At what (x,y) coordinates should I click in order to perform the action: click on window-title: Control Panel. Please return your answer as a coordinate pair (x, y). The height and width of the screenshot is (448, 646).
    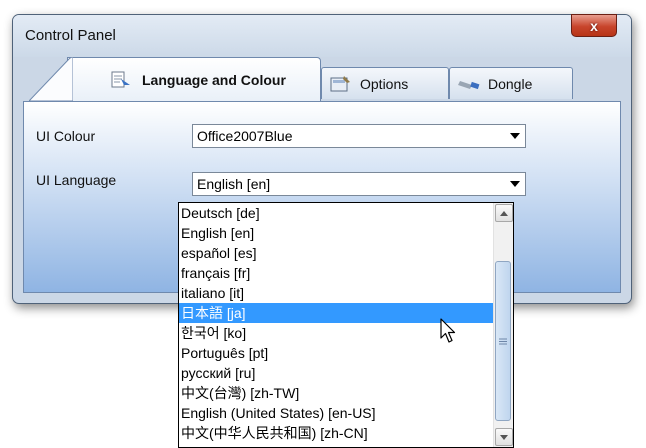
    Looking at the image, I should click on (70, 35).